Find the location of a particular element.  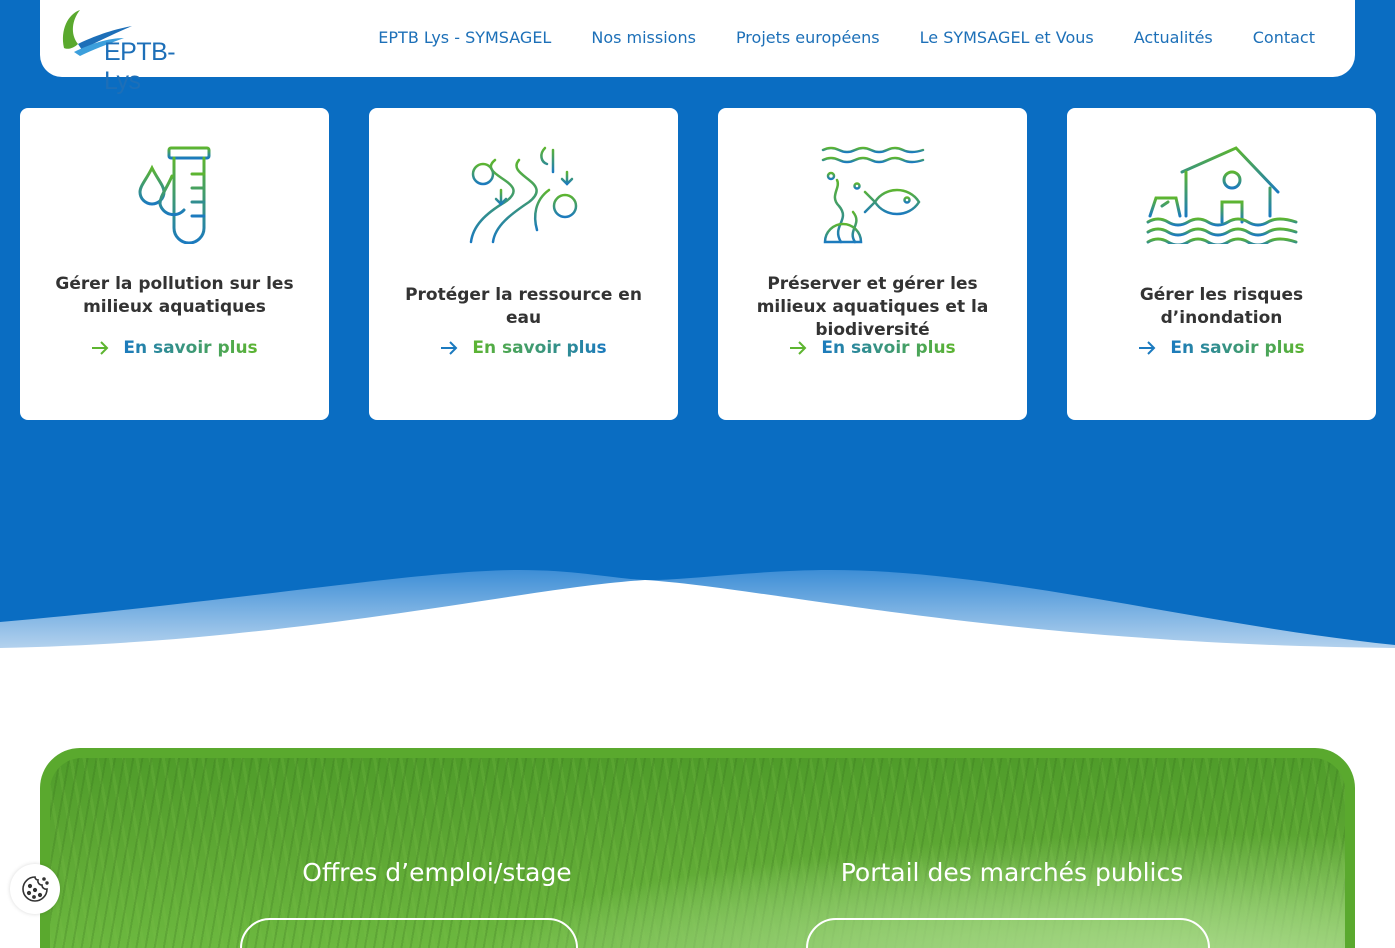

logo-text: EPTB-Lys is located at coordinates (140, 66).